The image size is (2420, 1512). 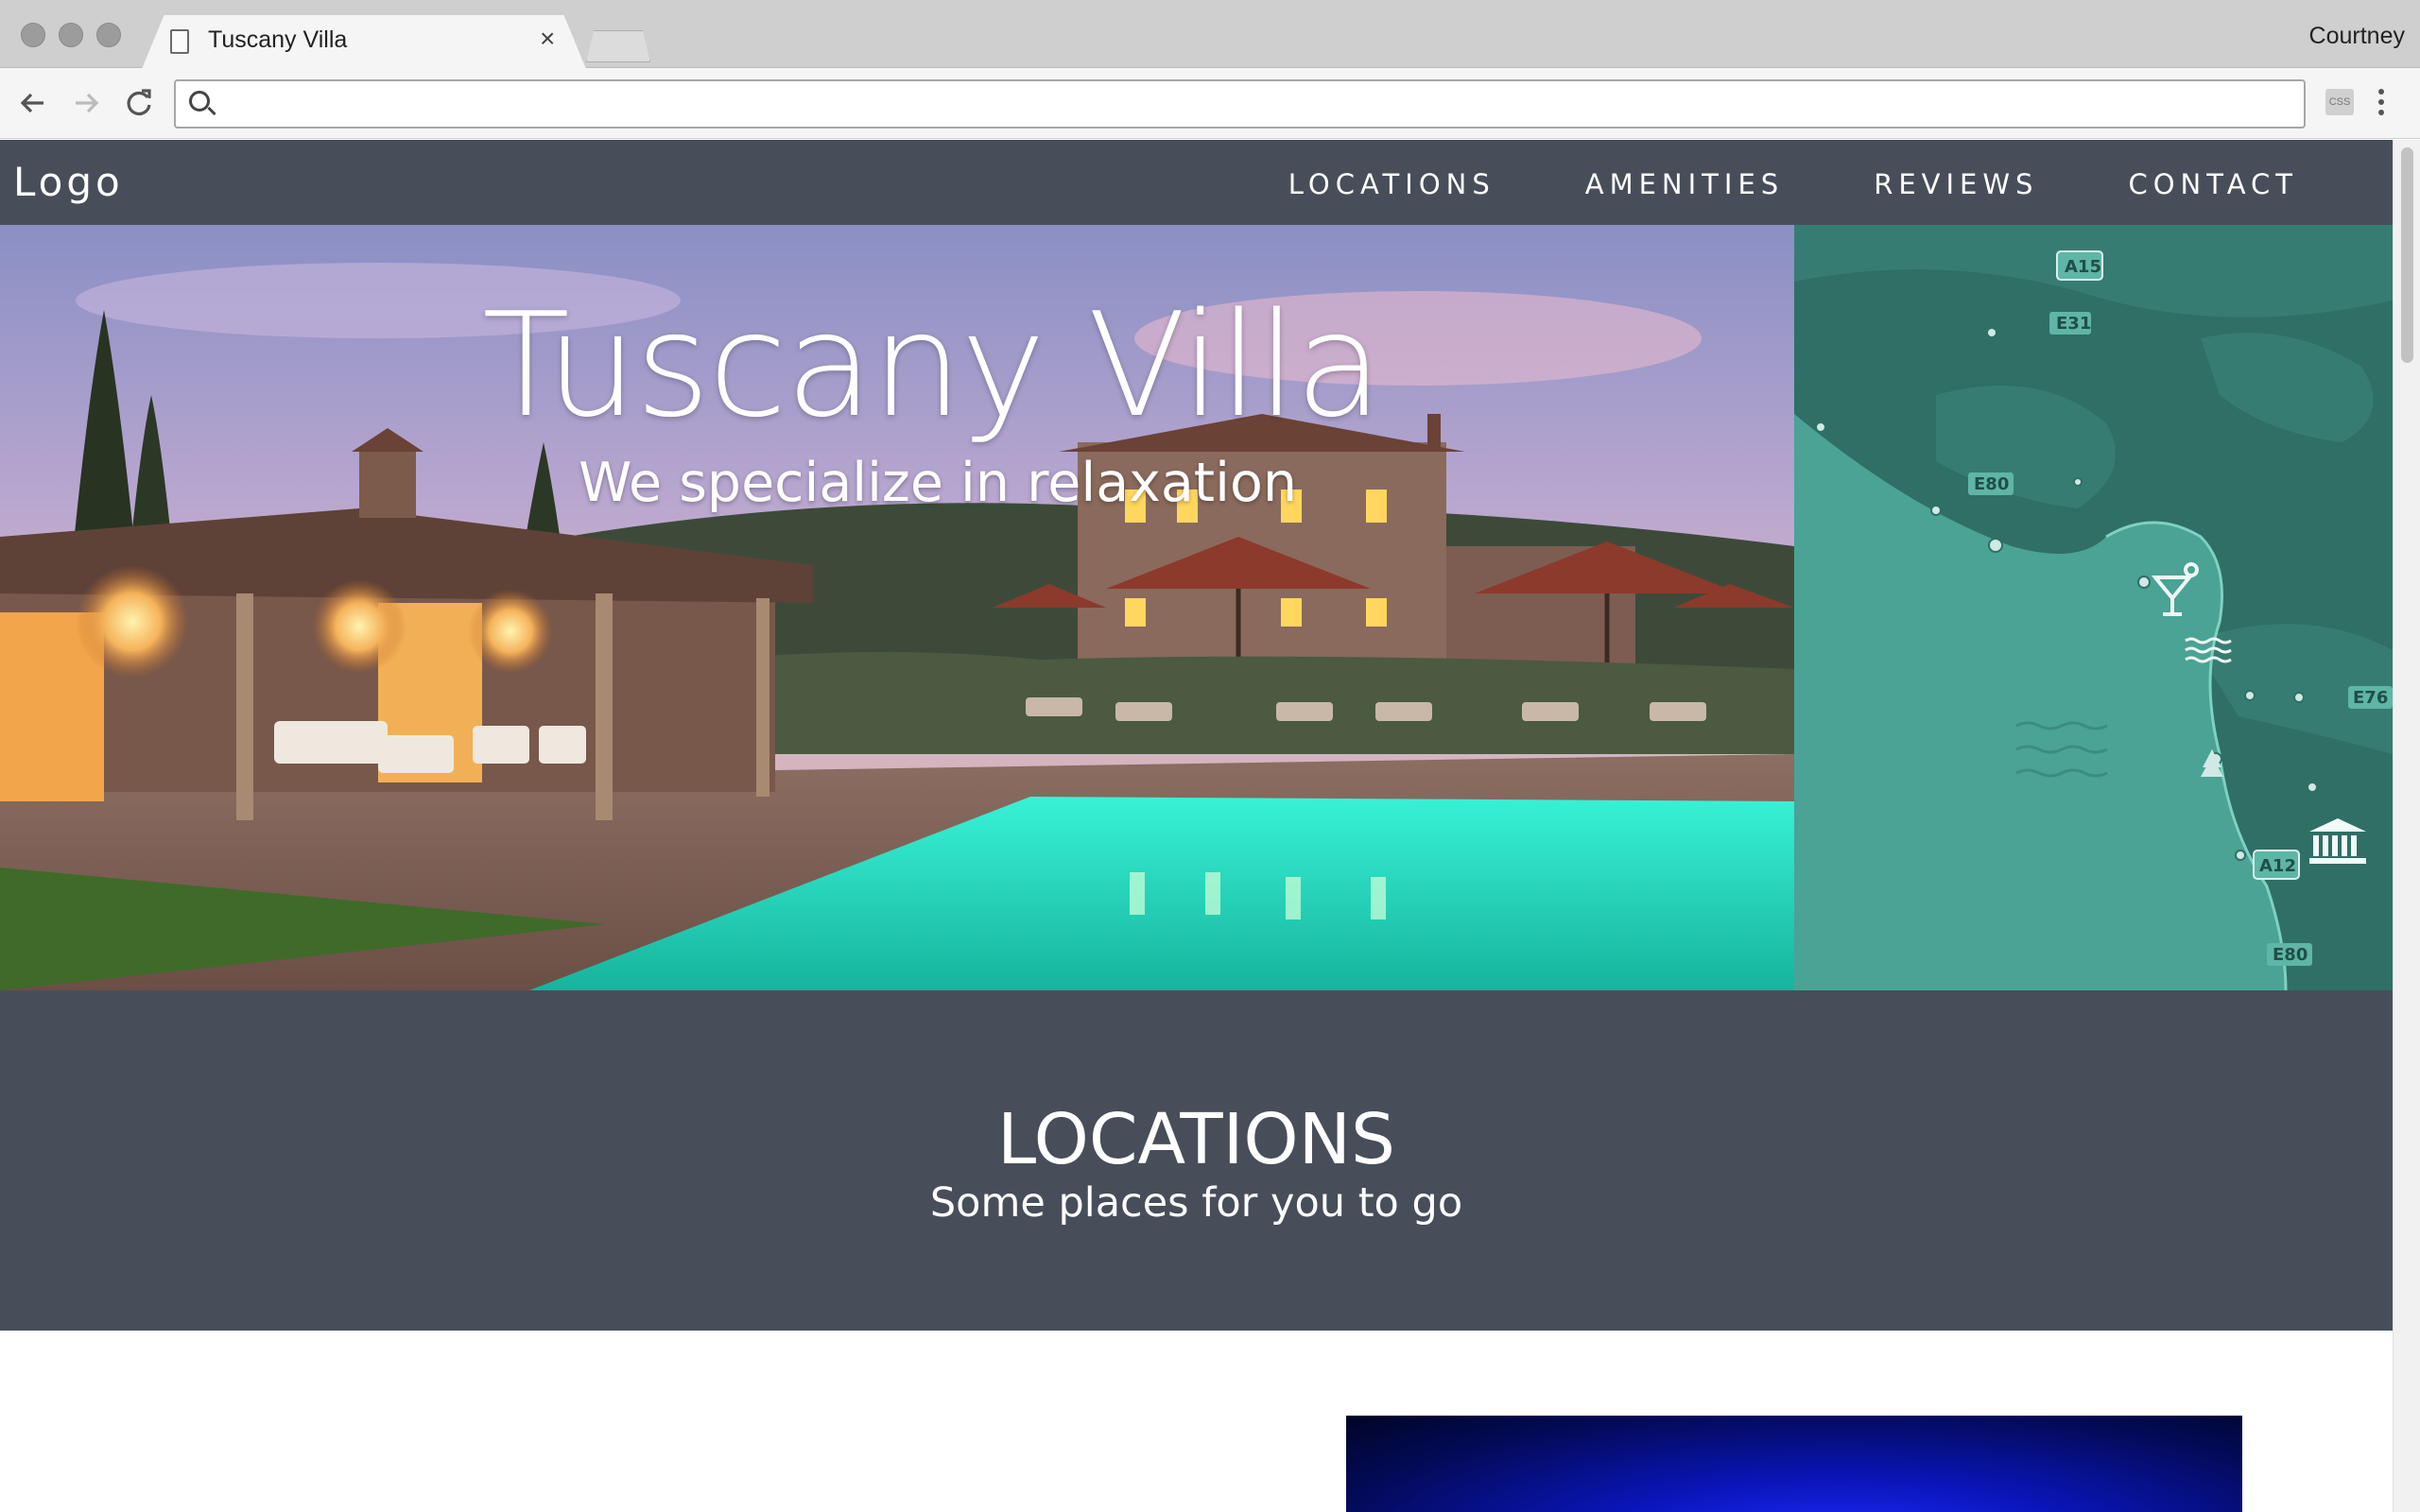 I want to click on browser-toolbar: CSS, so click(x=1210, y=103).